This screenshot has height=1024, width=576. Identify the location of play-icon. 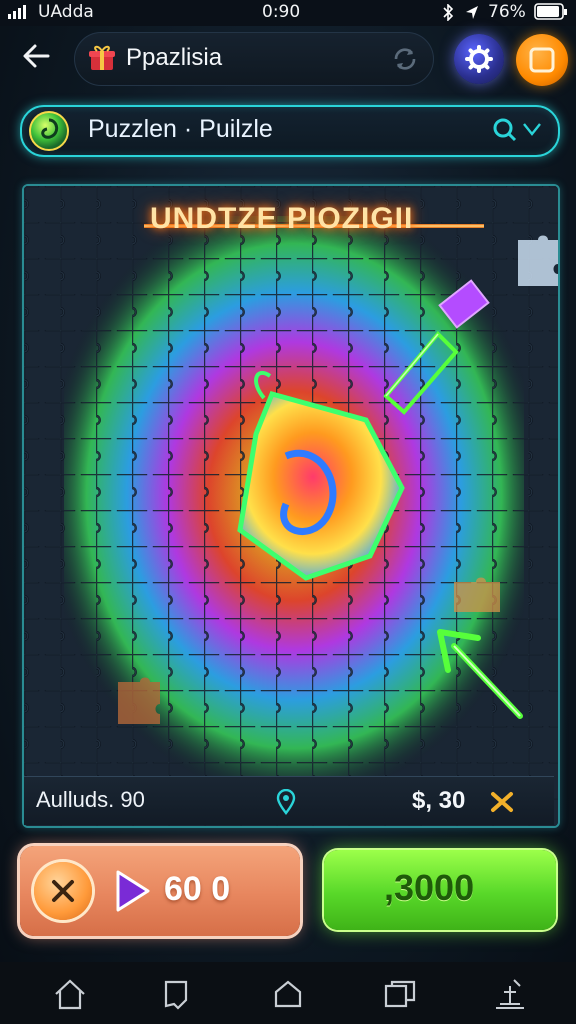
(133, 891).